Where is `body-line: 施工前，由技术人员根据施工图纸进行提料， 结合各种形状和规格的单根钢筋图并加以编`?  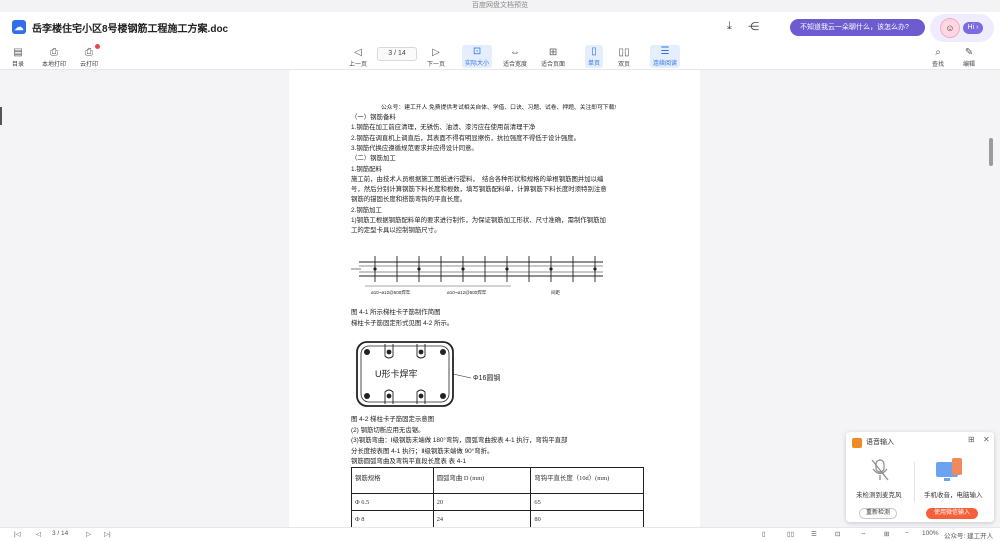
body-line: 施工前，由技术人员根据施工图纸进行提料， 结合各种形状和规格的单根钢筋图并加以编 is located at coordinates (477, 179).